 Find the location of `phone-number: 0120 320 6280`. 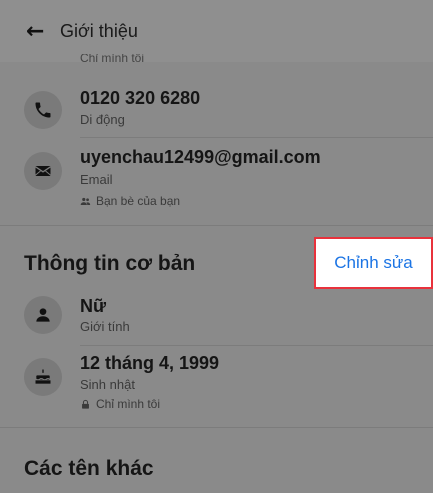

phone-number: 0120 320 6280 is located at coordinates (140, 98).